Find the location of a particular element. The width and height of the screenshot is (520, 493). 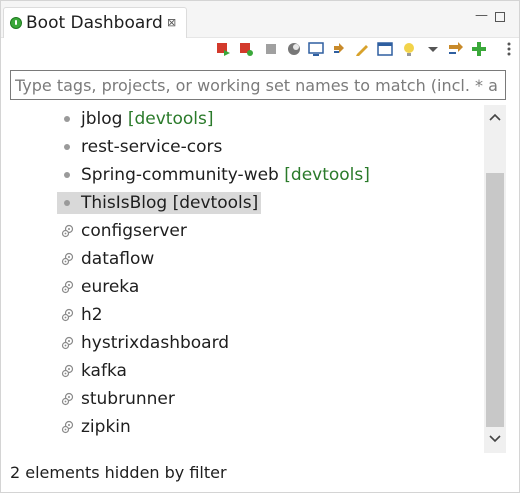

add-icon is located at coordinates (479, 49).